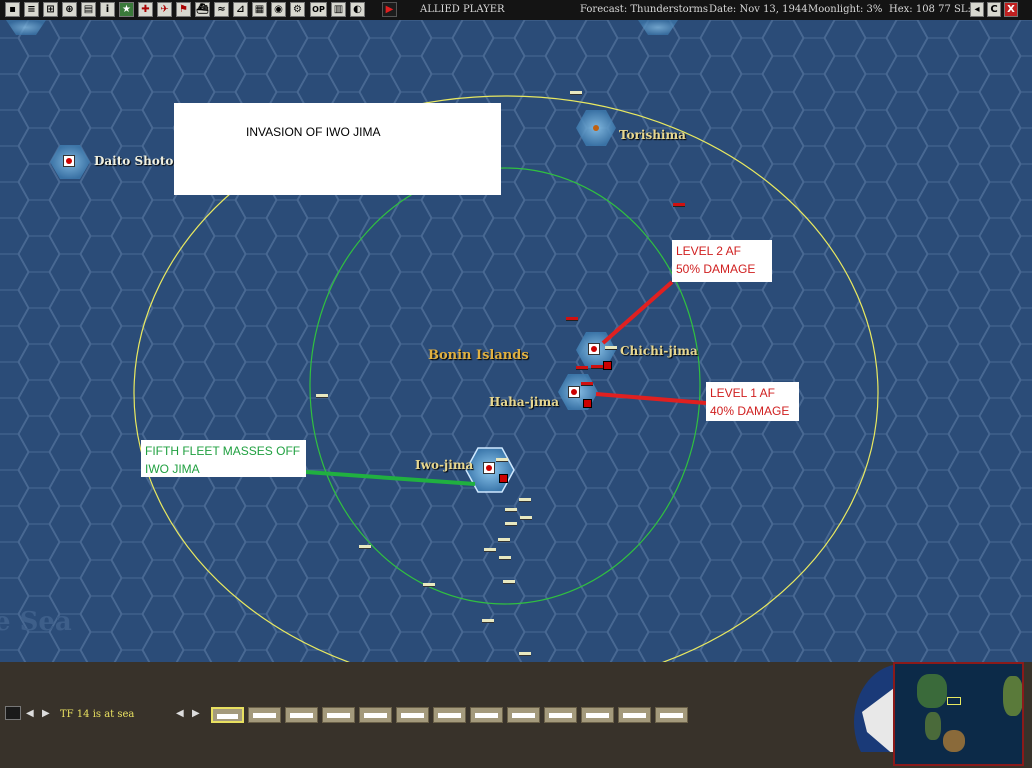 The height and width of the screenshot is (768, 1032). Describe the element at coordinates (337, 149) in the screenshot. I see `invasion-note: INVASION OF IWO JIMA` at that location.